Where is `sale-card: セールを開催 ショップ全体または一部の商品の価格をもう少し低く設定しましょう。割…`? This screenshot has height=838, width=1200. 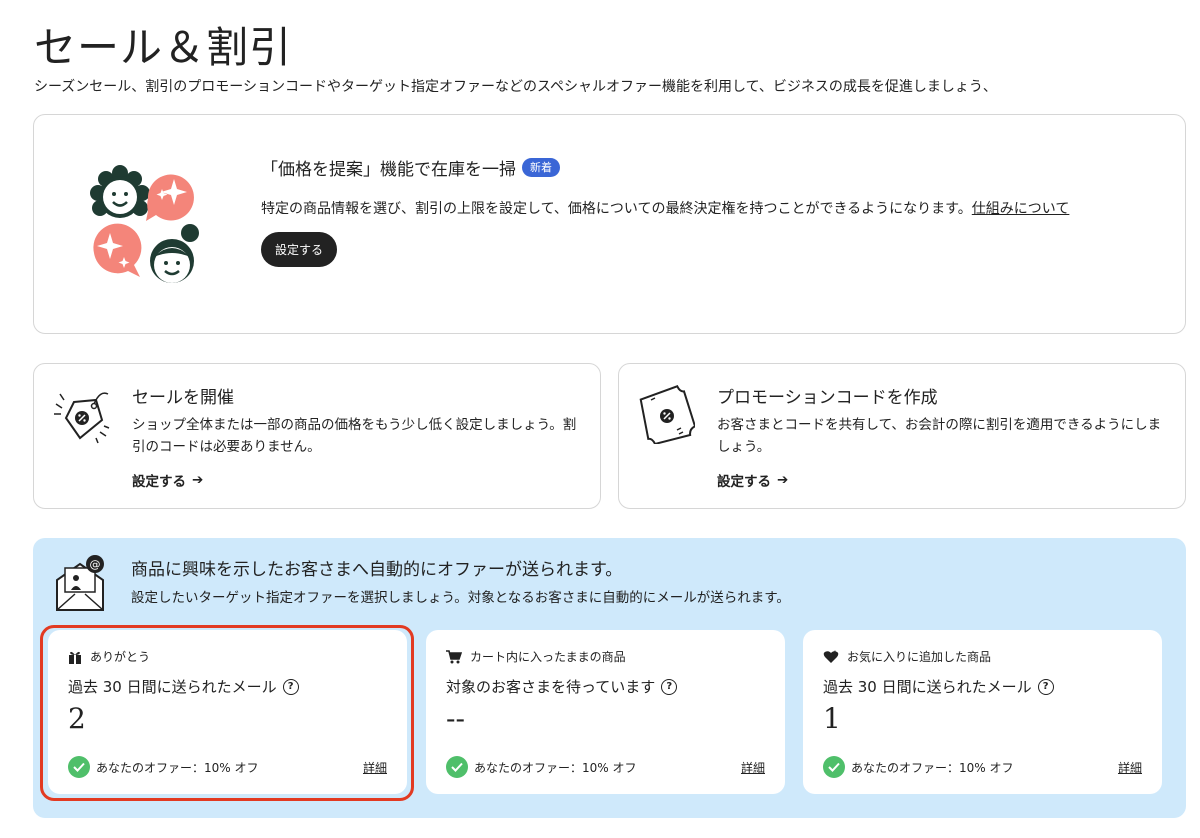
sale-card: セールを開催 ショップ全体または一部の商品の価格をもう少し低く設定しましょう。割… is located at coordinates (317, 436).